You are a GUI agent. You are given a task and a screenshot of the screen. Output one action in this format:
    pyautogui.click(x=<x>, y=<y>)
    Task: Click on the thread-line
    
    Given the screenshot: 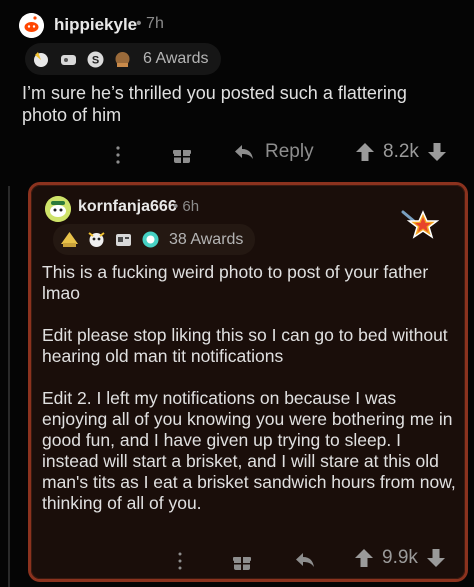 What is the action you would take?
    pyautogui.click(x=9, y=386)
    